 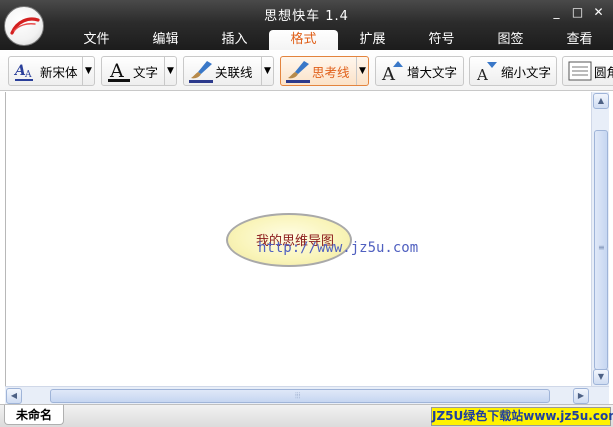 What do you see at coordinates (234, 72) in the screenshot?
I see `link-line-label: 关联线` at bounding box center [234, 72].